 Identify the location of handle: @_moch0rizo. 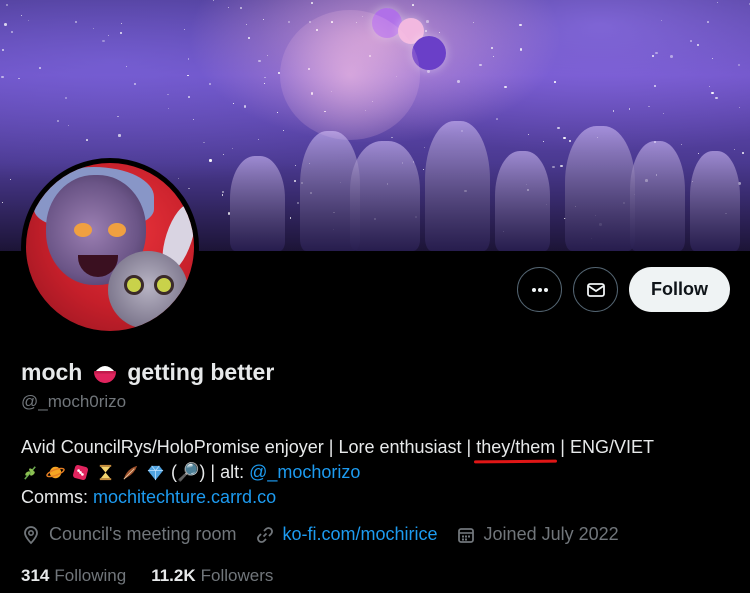
(74, 401).